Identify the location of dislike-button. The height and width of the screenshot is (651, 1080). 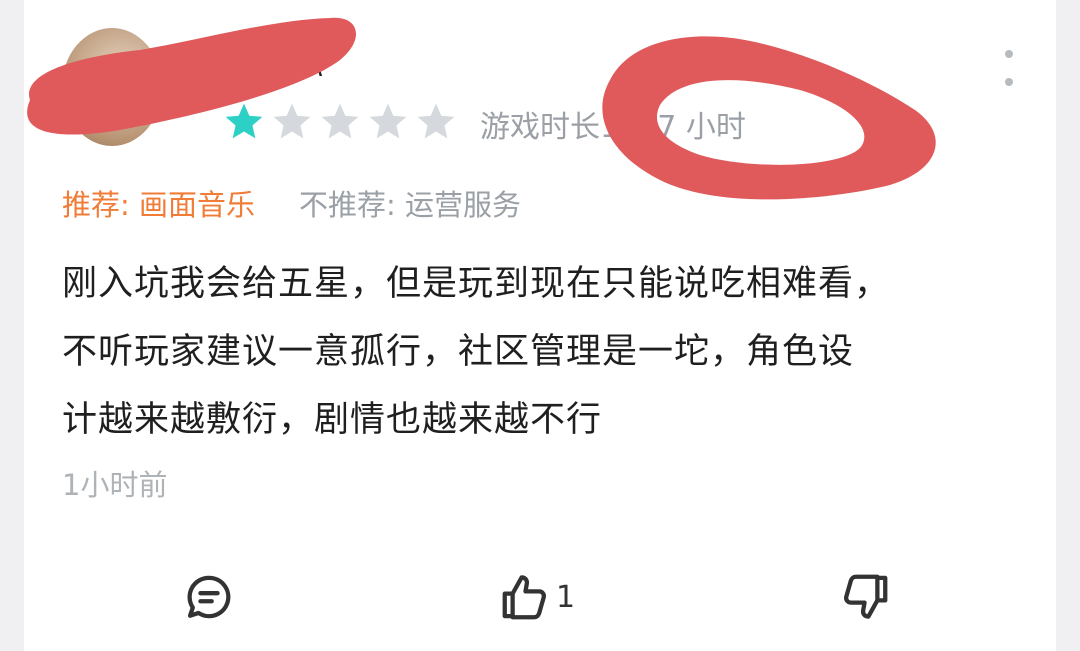
(865, 597).